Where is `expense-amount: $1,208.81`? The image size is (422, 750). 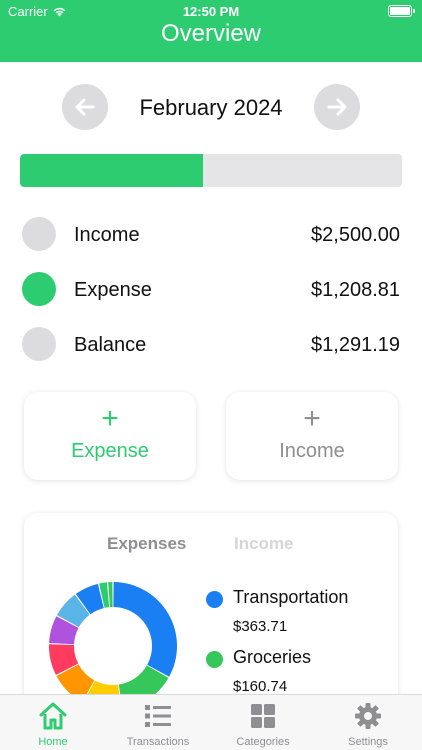 expense-amount: $1,208.81 is located at coordinates (355, 290).